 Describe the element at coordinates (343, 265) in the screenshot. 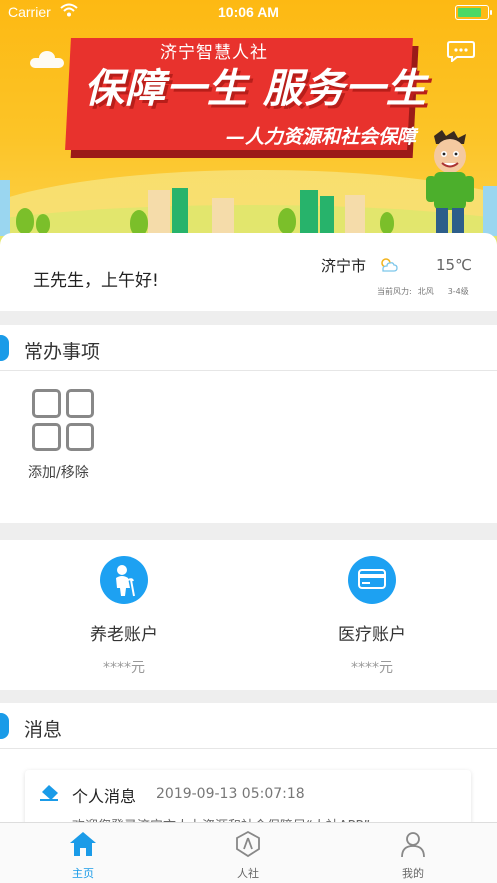

I see `city-name: 济宁市` at that location.